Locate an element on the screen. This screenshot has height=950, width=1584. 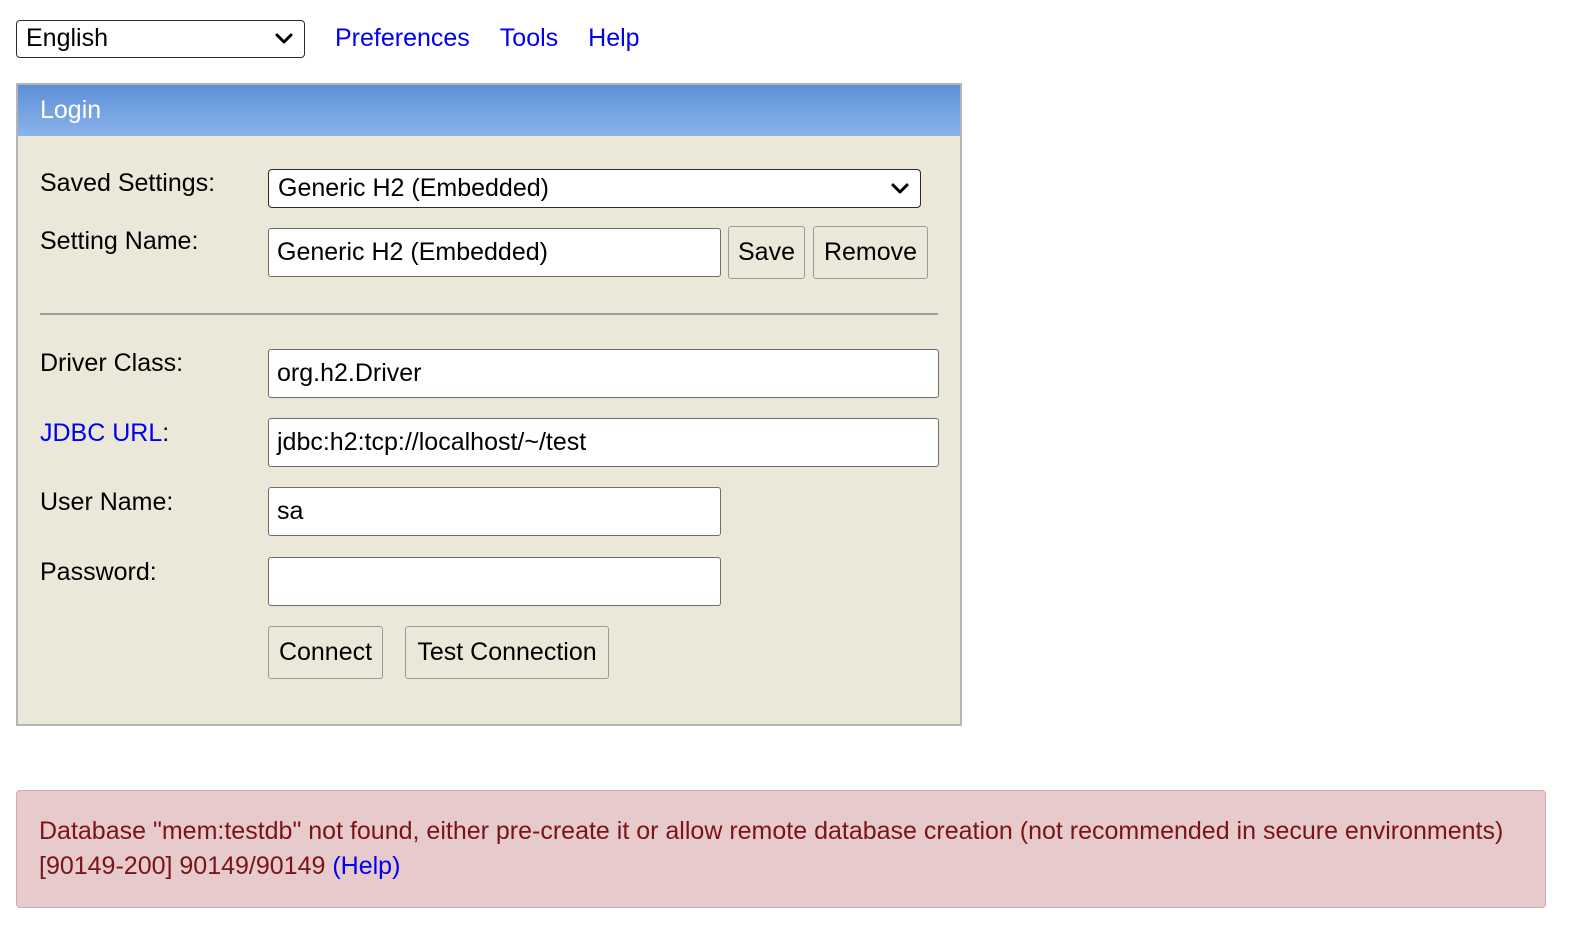
saved-settings-label: Saved Settings: is located at coordinates (128, 183).